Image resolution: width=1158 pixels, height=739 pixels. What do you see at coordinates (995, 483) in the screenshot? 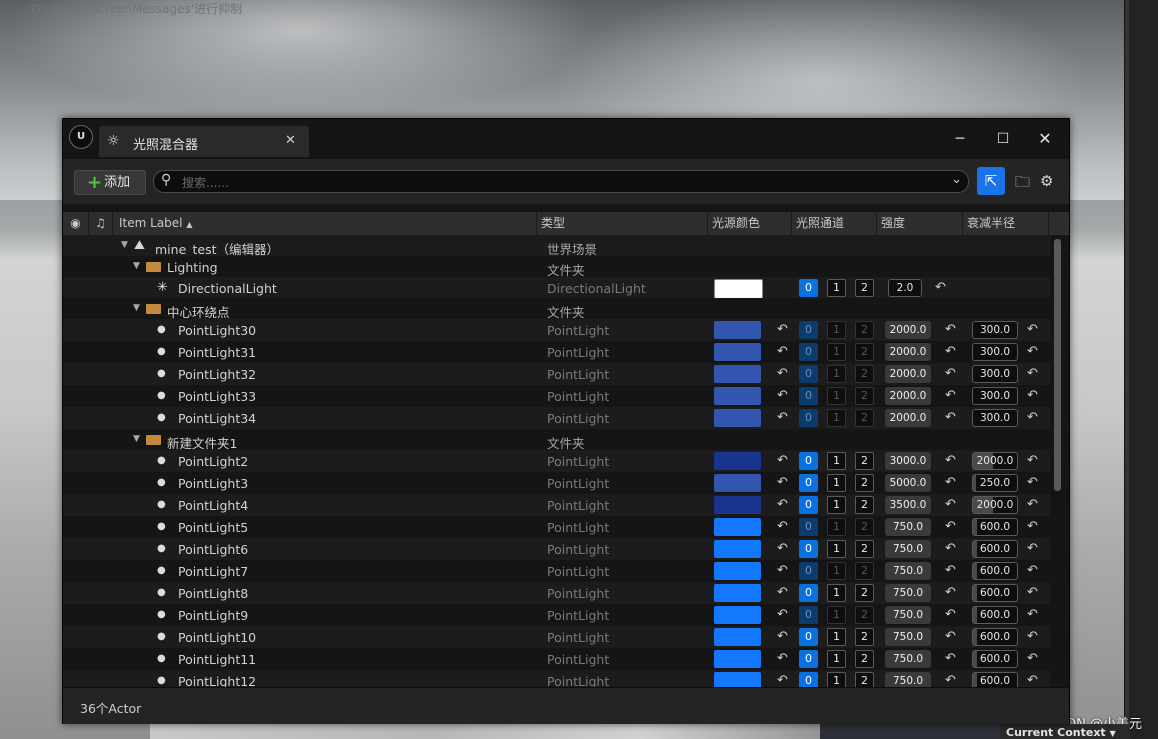
I see `attenuation-radius-field: 250.0` at bounding box center [995, 483].